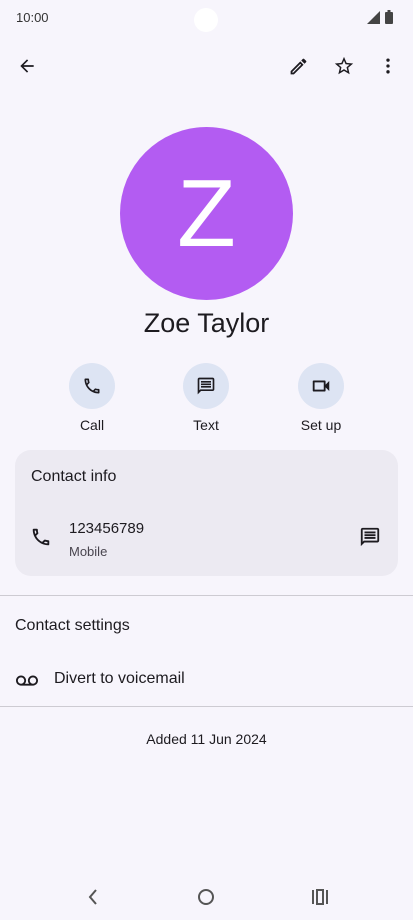 Image resolution: width=413 pixels, height=920 pixels. What do you see at coordinates (373, 17) in the screenshot?
I see `signal-icon` at bounding box center [373, 17].